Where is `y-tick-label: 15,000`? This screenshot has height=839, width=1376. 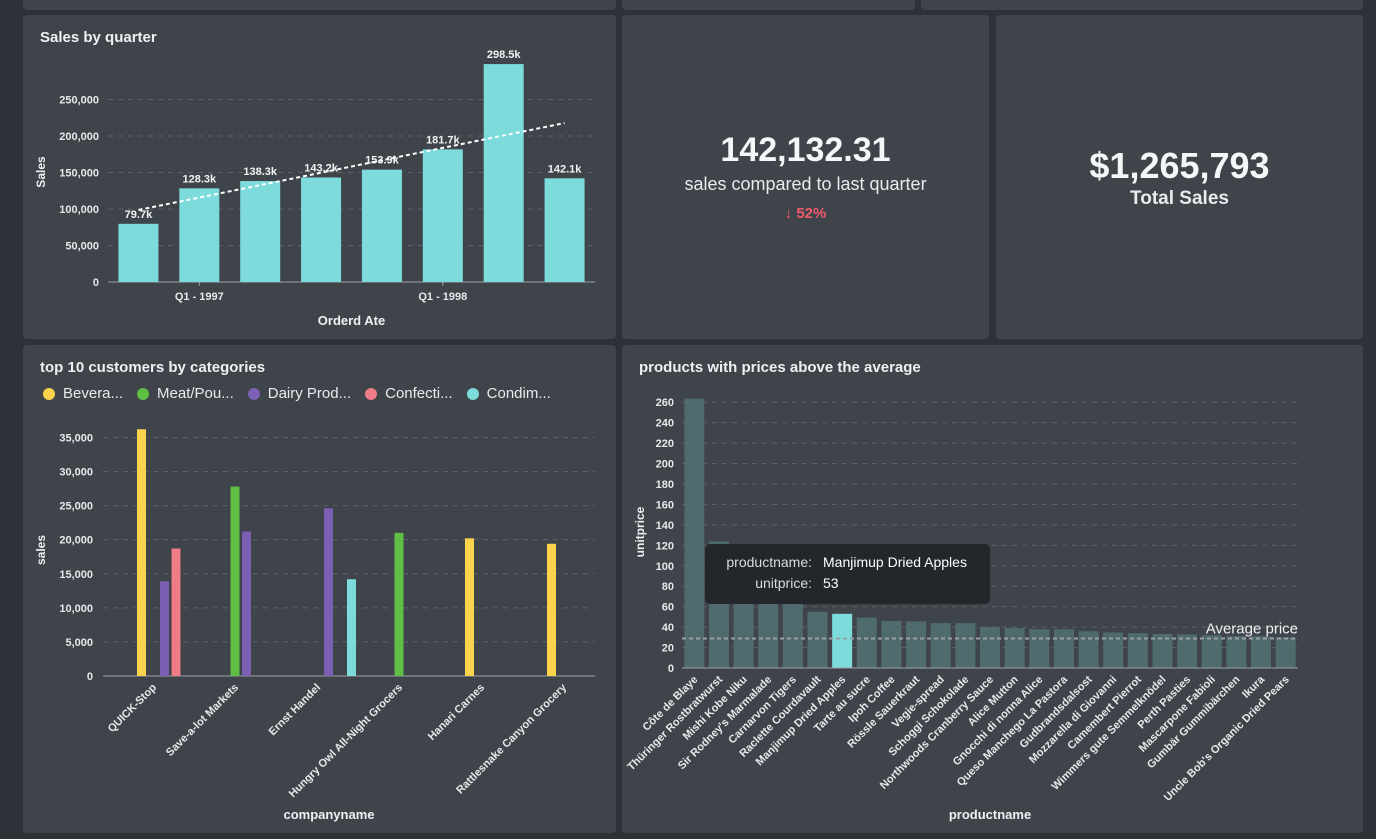 y-tick-label: 15,000 is located at coordinates (76, 575).